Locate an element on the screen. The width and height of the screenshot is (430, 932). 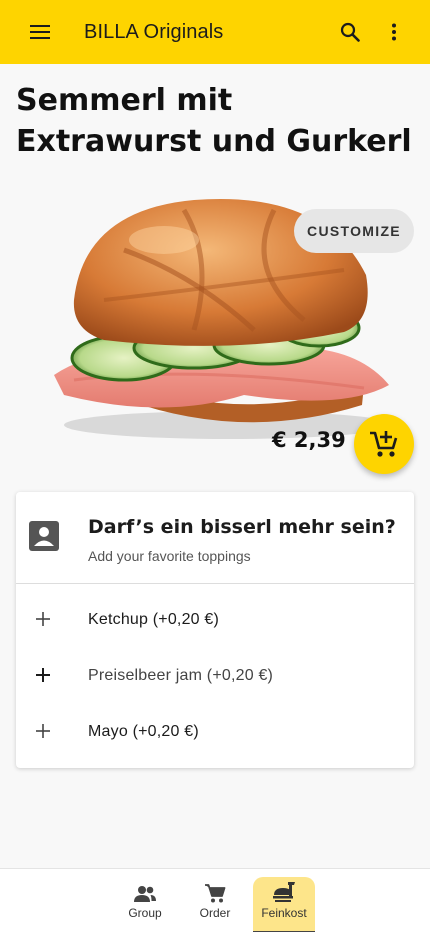
nav-label: Group is located at coordinates (145, 913).